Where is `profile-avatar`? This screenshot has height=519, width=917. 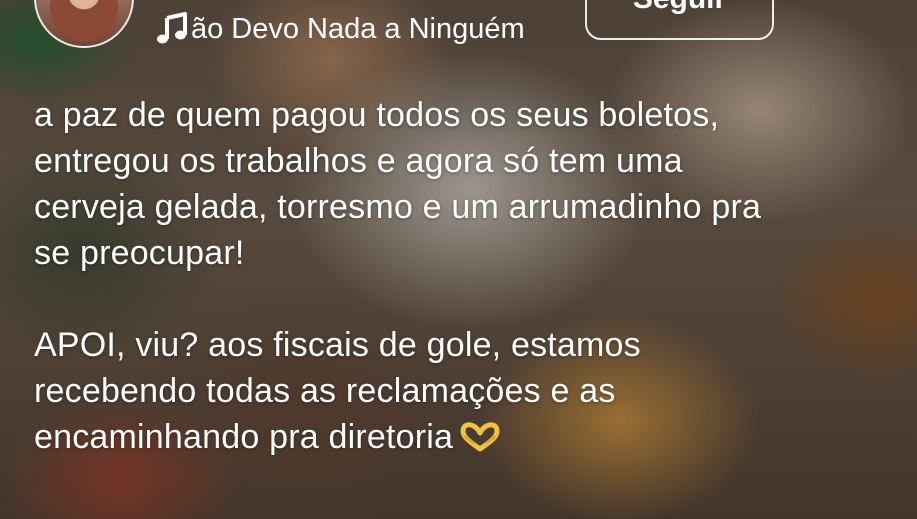 profile-avatar is located at coordinates (84, 24).